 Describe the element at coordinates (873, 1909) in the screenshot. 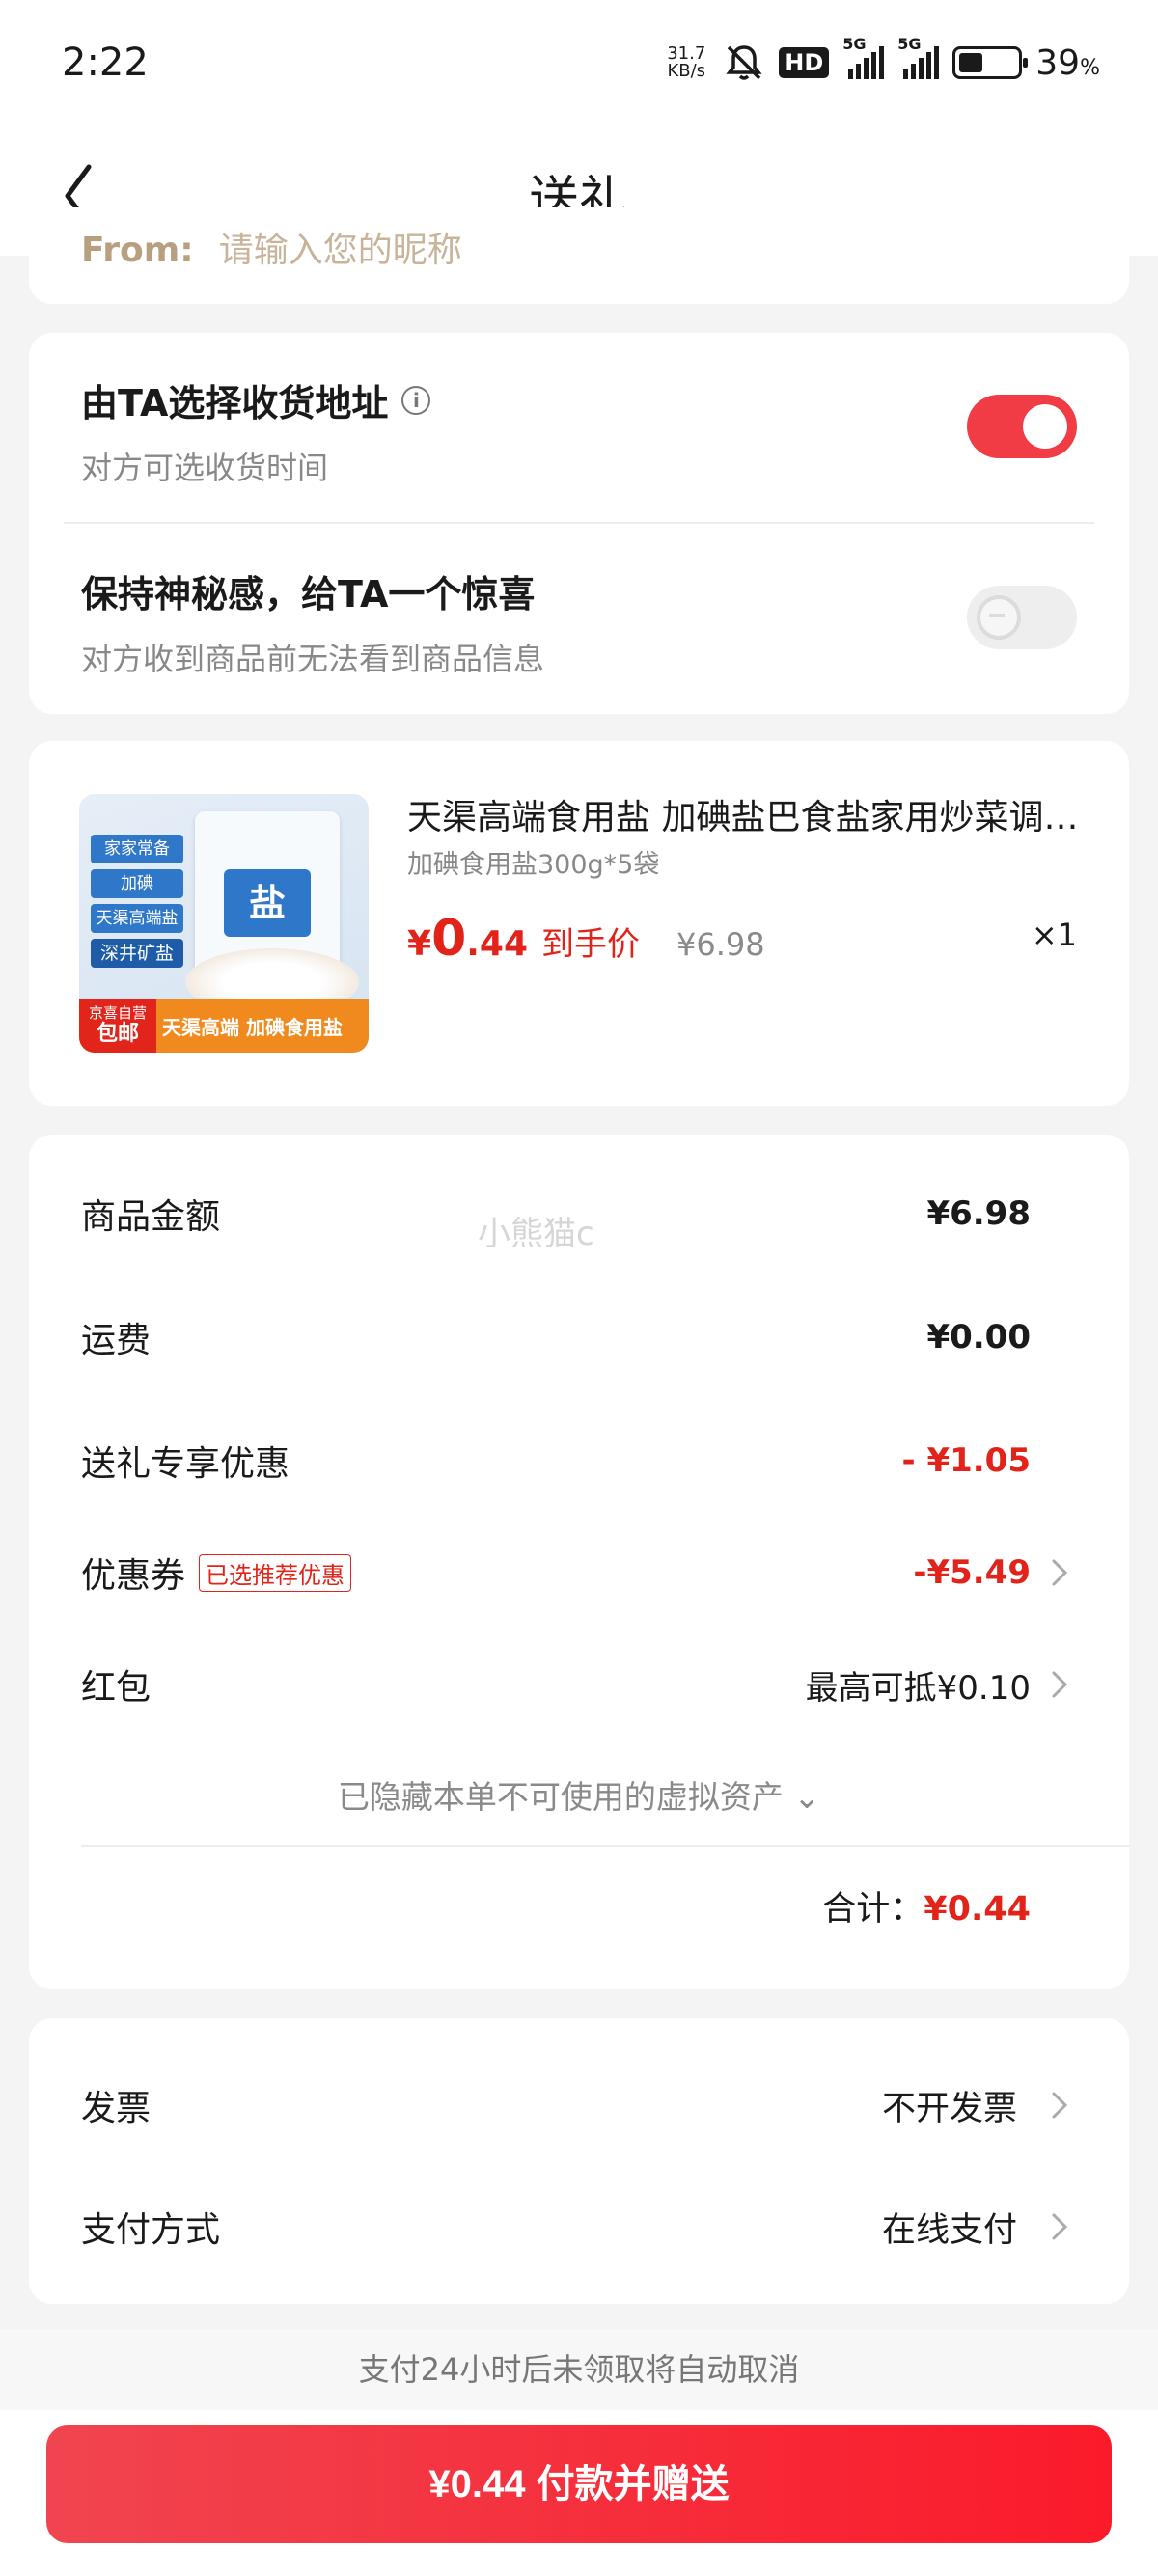

I see `total-label: 合计：` at that location.